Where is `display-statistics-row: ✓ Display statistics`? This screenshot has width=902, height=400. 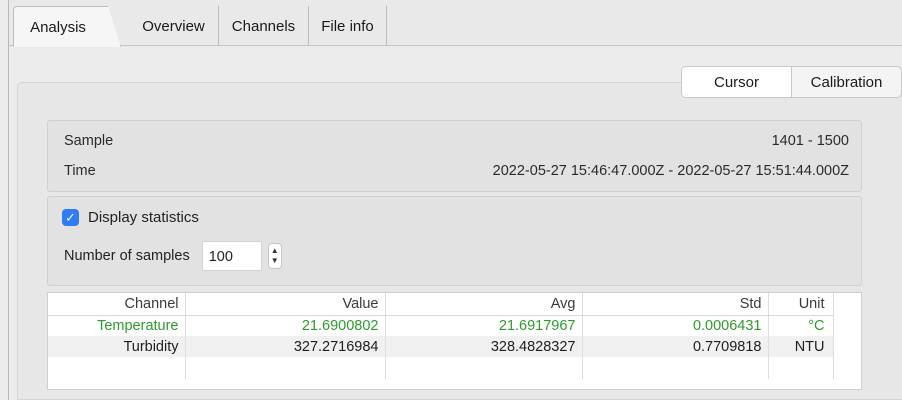
display-statistics-row: ✓ Display statistics is located at coordinates (130, 217).